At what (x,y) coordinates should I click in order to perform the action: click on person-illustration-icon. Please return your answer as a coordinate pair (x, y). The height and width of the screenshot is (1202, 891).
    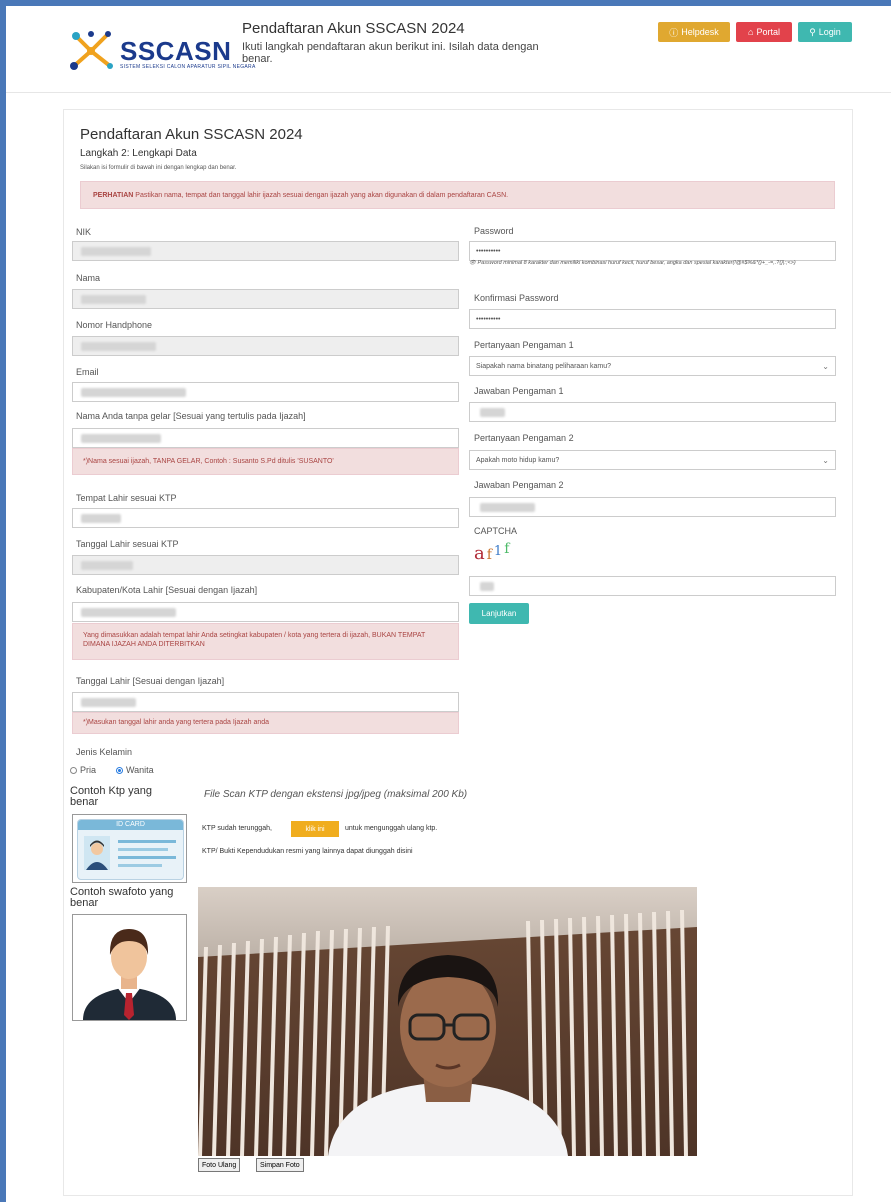
    Looking at the image, I should click on (129, 974).